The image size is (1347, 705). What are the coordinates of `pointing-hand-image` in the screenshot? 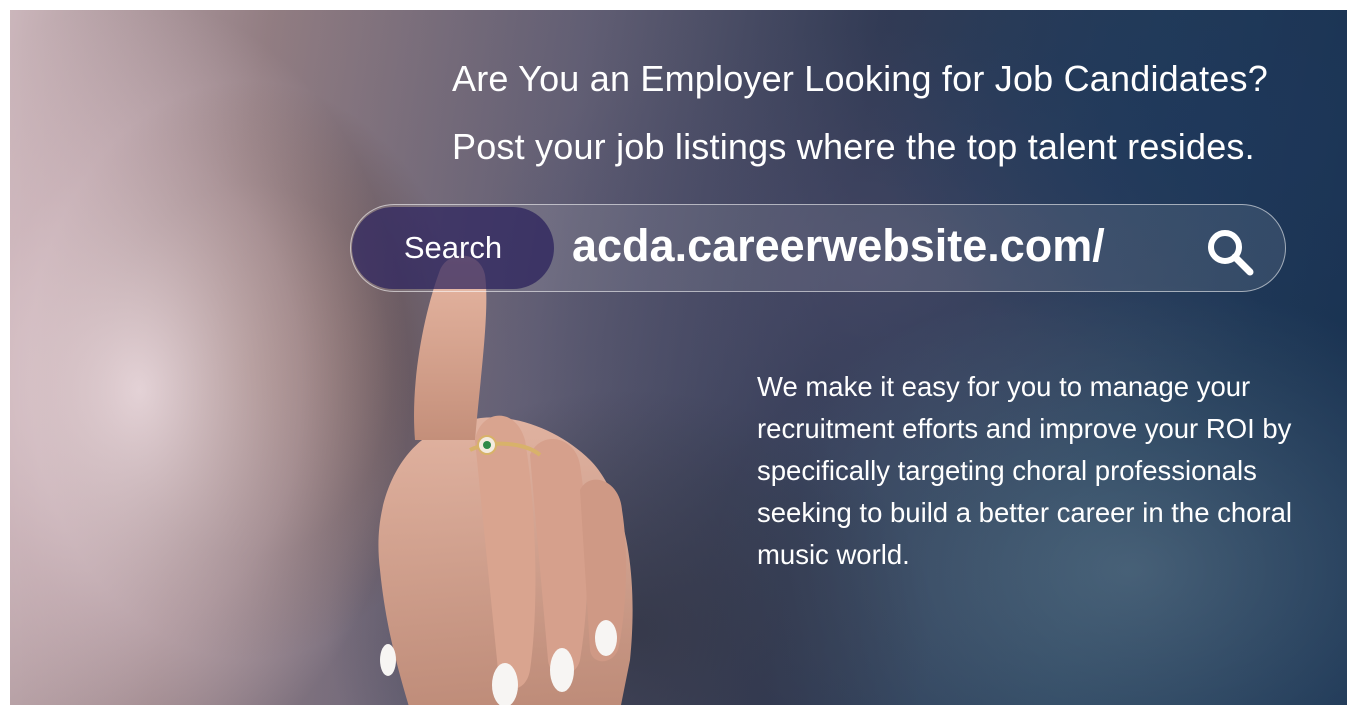 It's located at (505, 480).